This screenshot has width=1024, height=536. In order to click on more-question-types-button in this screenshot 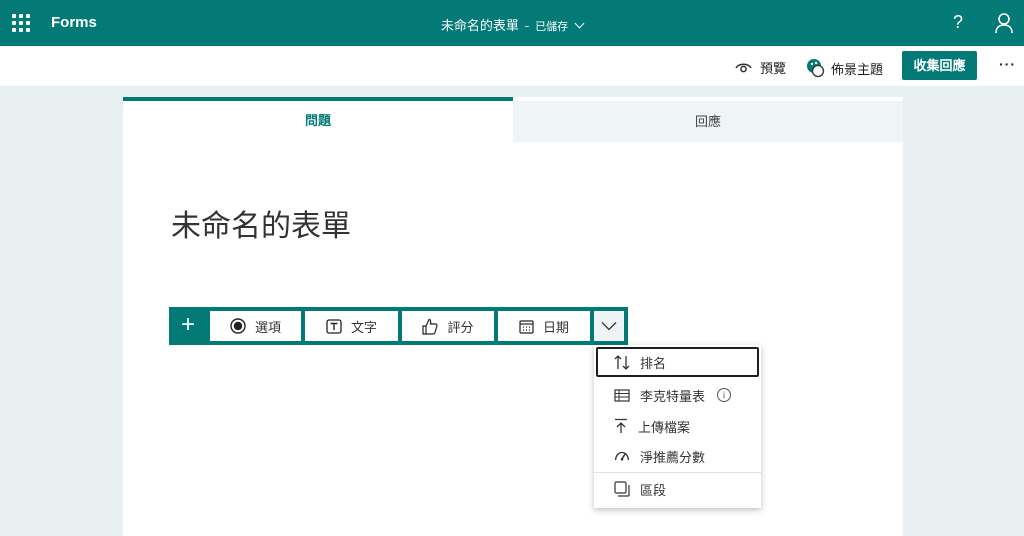, I will do `click(609, 326)`.